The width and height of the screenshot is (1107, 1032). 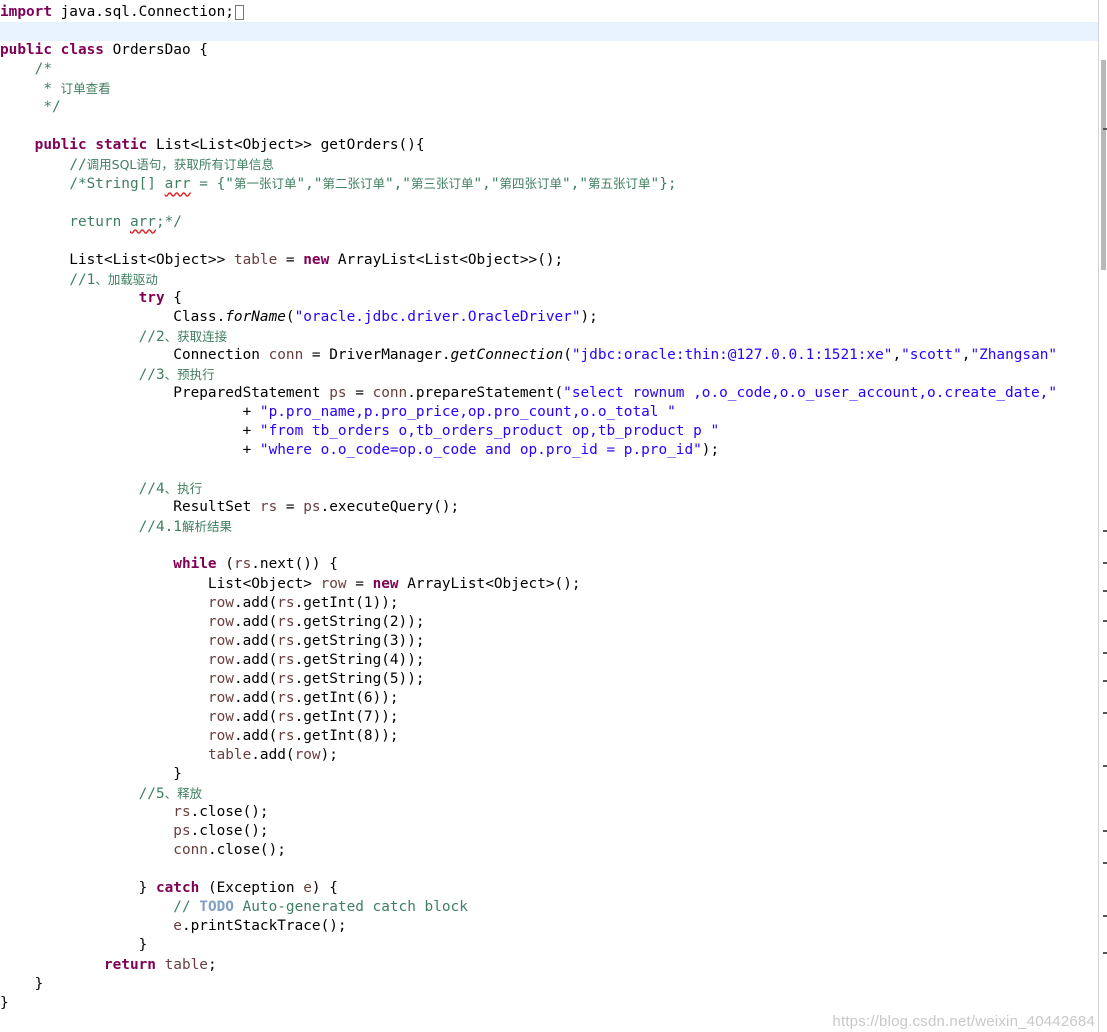 I want to click on code-token: //2, so click(x=151, y=336).